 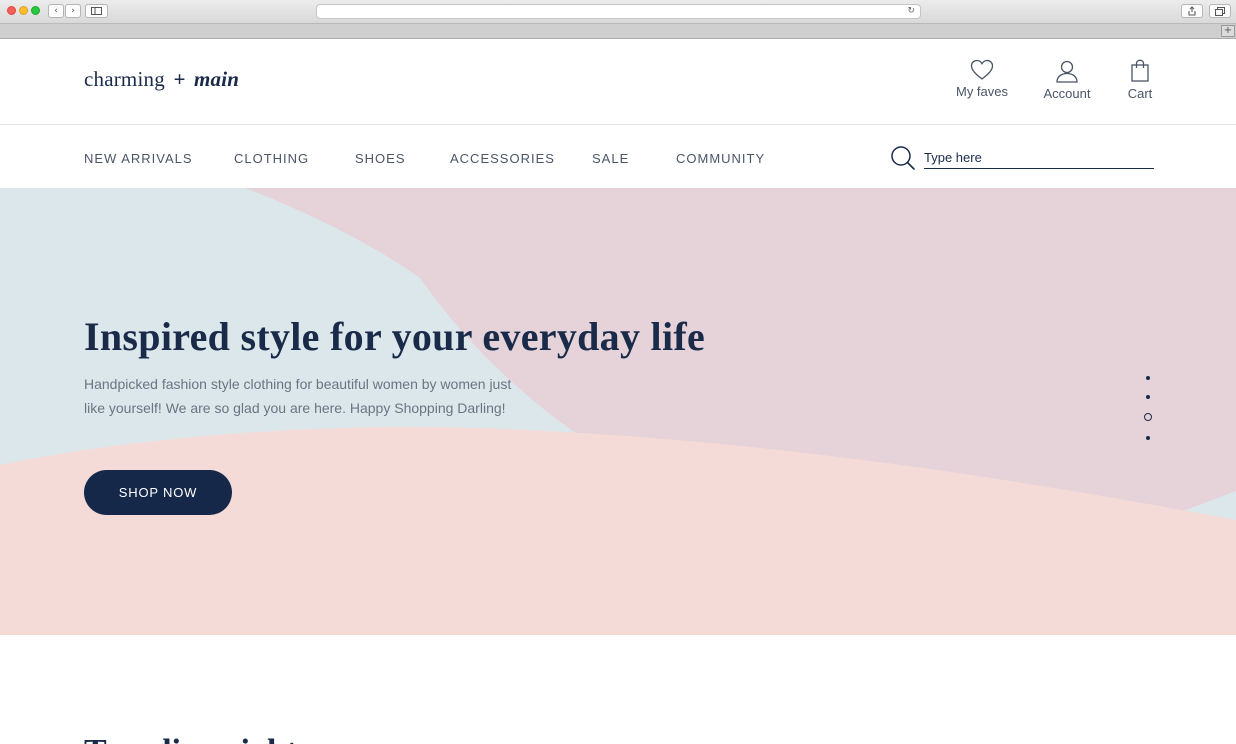 What do you see at coordinates (618, 82) in the screenshot?
I see `site-header: charming + main My faves Account Cart` at bounding box center [618, 82].